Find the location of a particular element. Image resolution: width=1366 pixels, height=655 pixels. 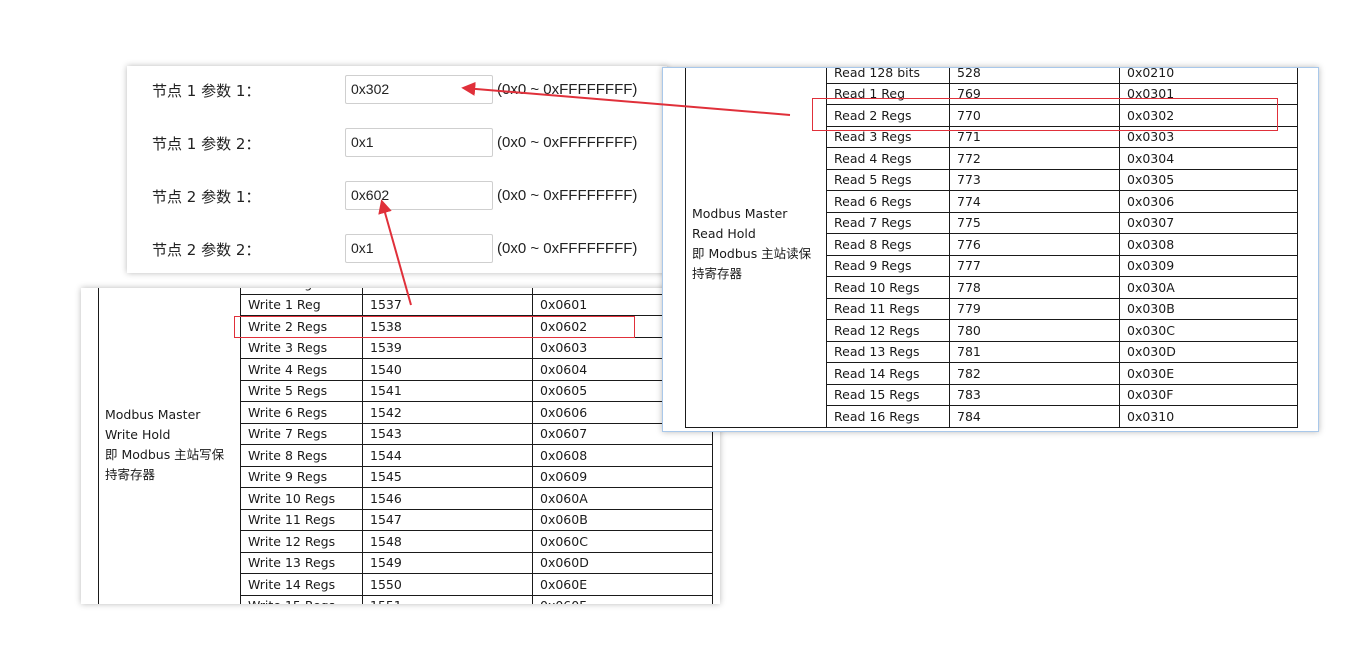

register-name-cell: Read 128 bits is located at coordinates (888, 76).